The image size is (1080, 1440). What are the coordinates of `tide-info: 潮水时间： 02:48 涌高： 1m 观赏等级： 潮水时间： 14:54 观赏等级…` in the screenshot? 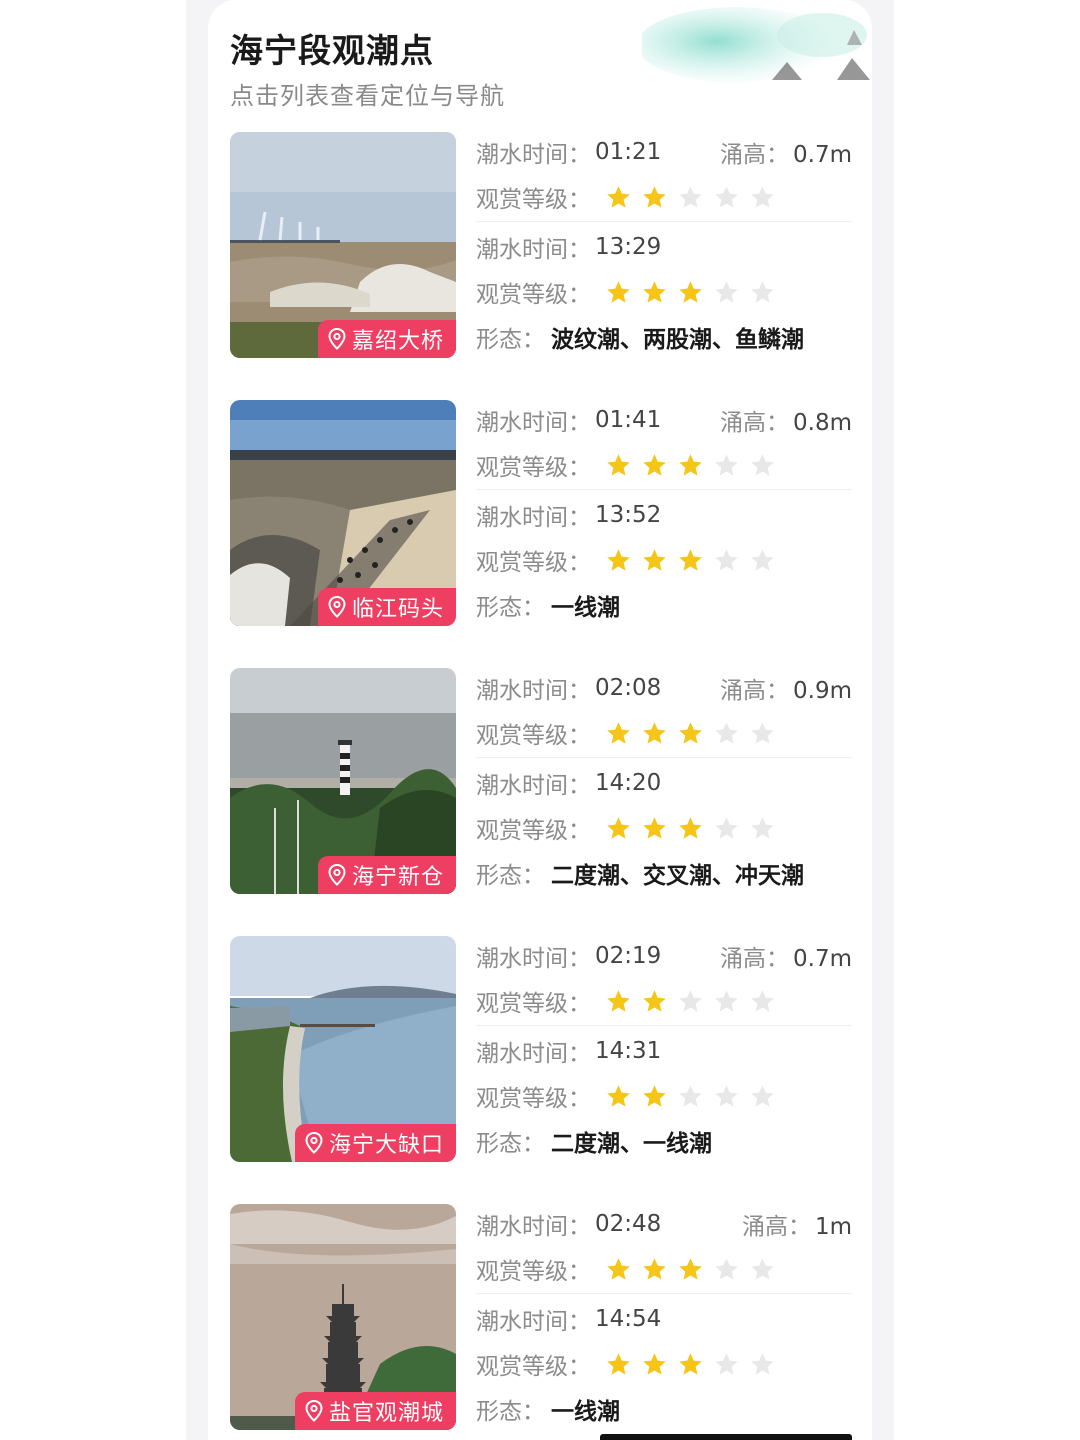 It's located at (664, 1317).